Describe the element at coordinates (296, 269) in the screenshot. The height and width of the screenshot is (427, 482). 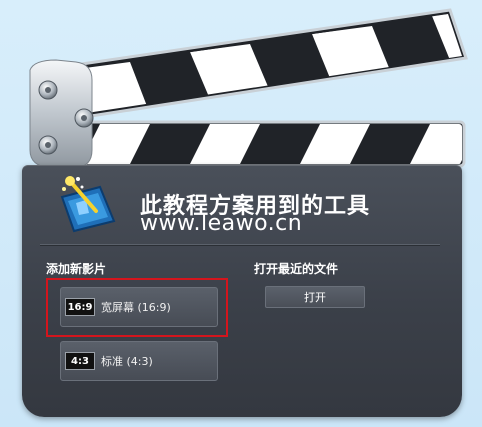
I see `recent-files-label: 打开最近的文件` at that location.